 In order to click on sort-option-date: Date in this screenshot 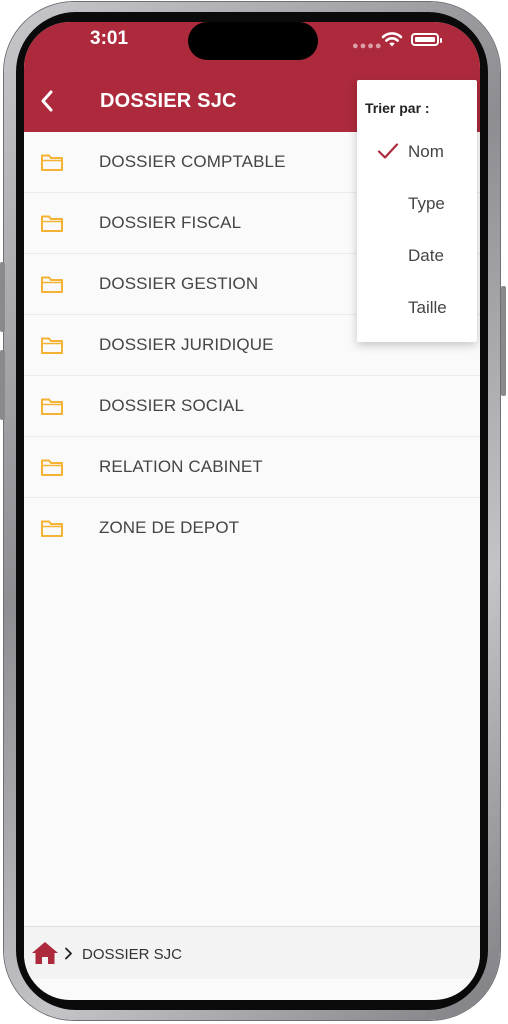, I will do `click(417, 257)`.